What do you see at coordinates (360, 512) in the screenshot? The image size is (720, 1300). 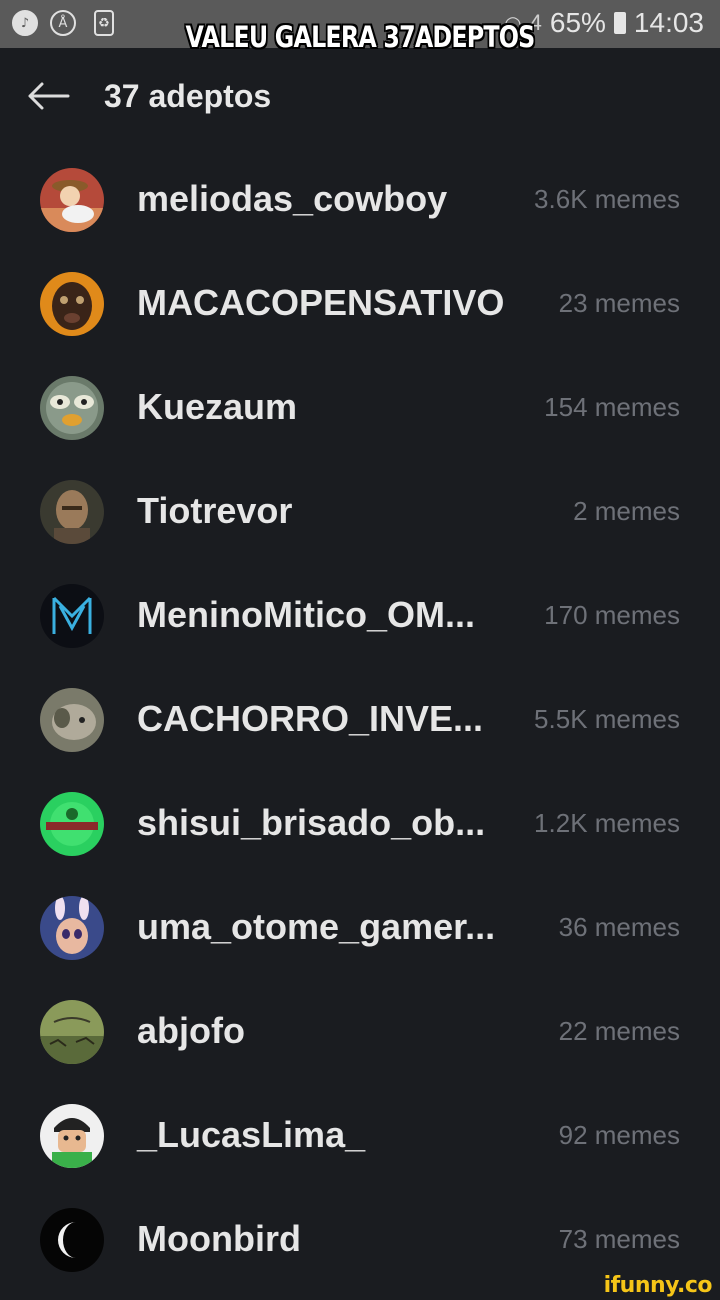 I see `list-item: Tiotrevor 2 memes` at bounding box center [360, 512].